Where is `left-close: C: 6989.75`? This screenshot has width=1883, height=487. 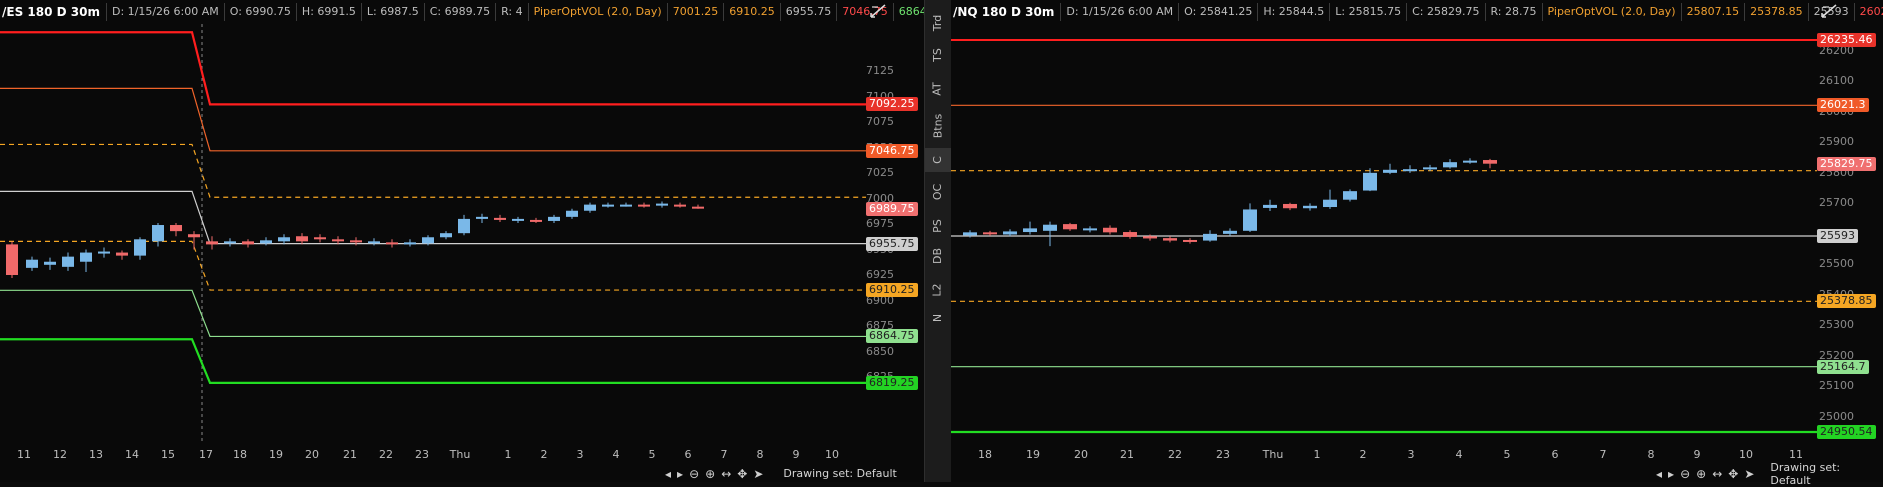 left-close: C: 6989.75 is located at coordinates (459, 12).